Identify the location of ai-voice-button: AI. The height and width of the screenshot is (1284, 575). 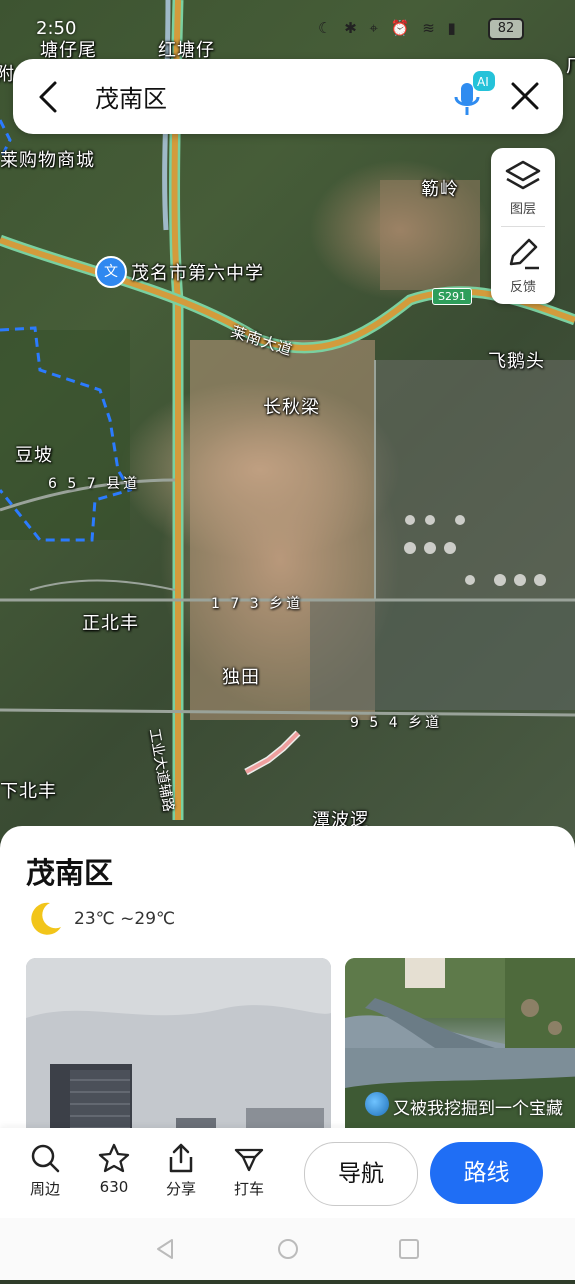
(474, 96).